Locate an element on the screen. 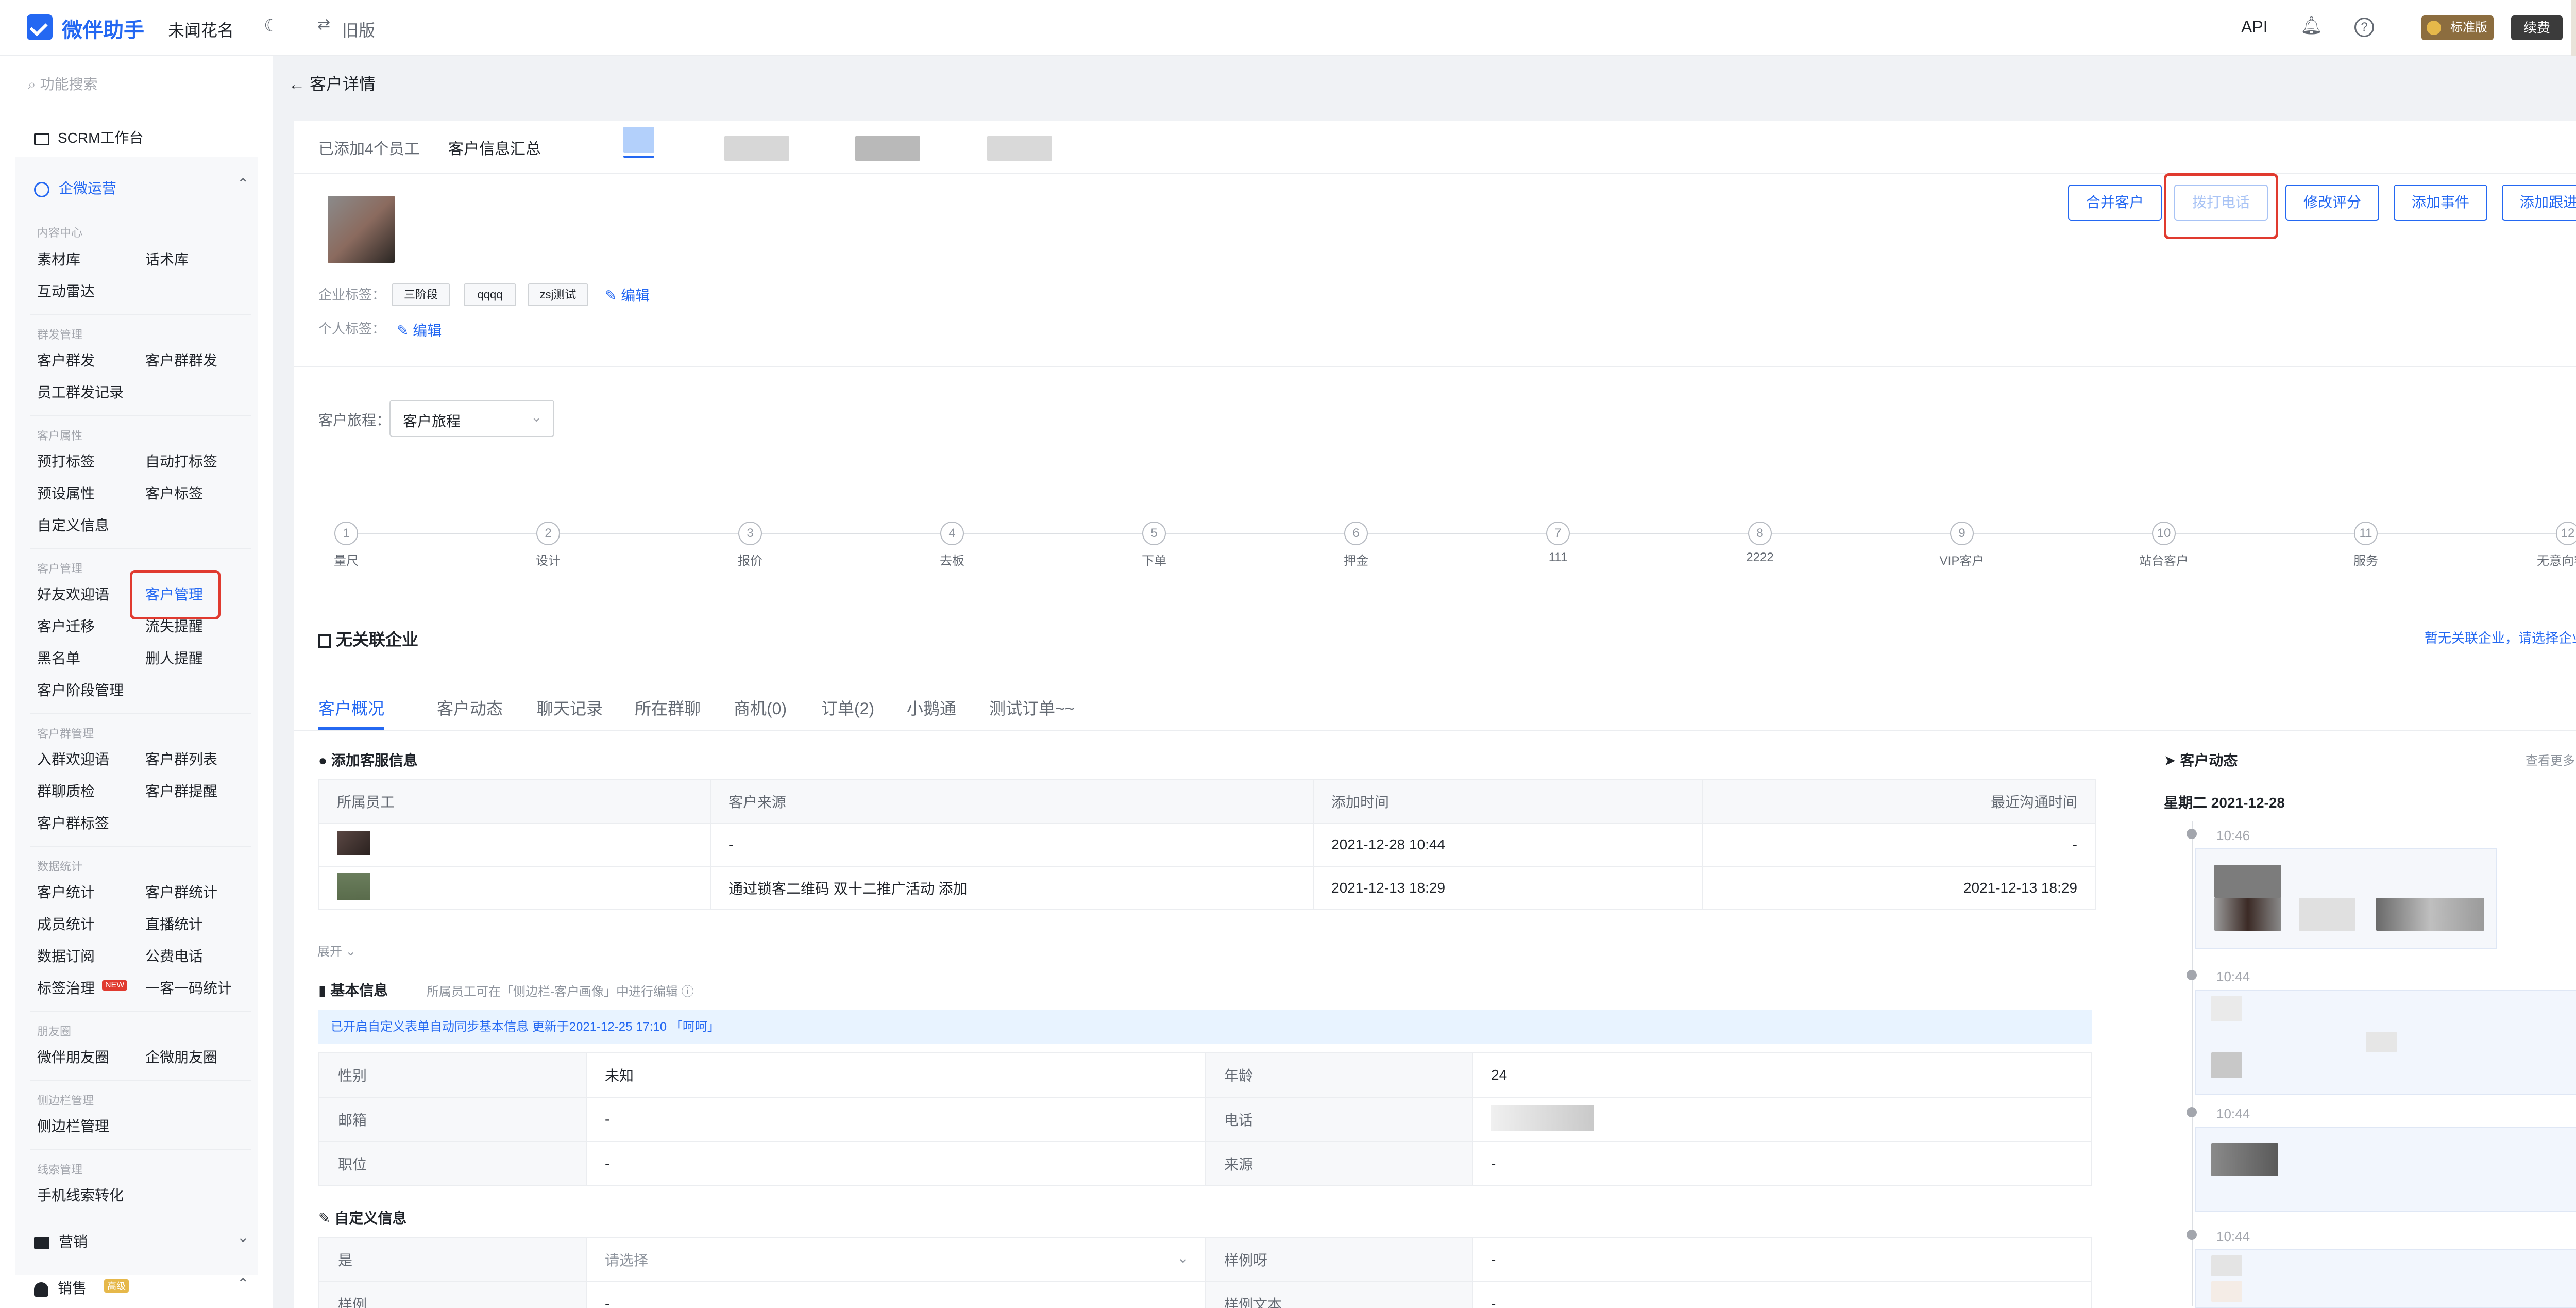 This screenshot has width=2576, height=1308. timeline-more-link: 查看更多 > is located at coordinates (2551, 759).